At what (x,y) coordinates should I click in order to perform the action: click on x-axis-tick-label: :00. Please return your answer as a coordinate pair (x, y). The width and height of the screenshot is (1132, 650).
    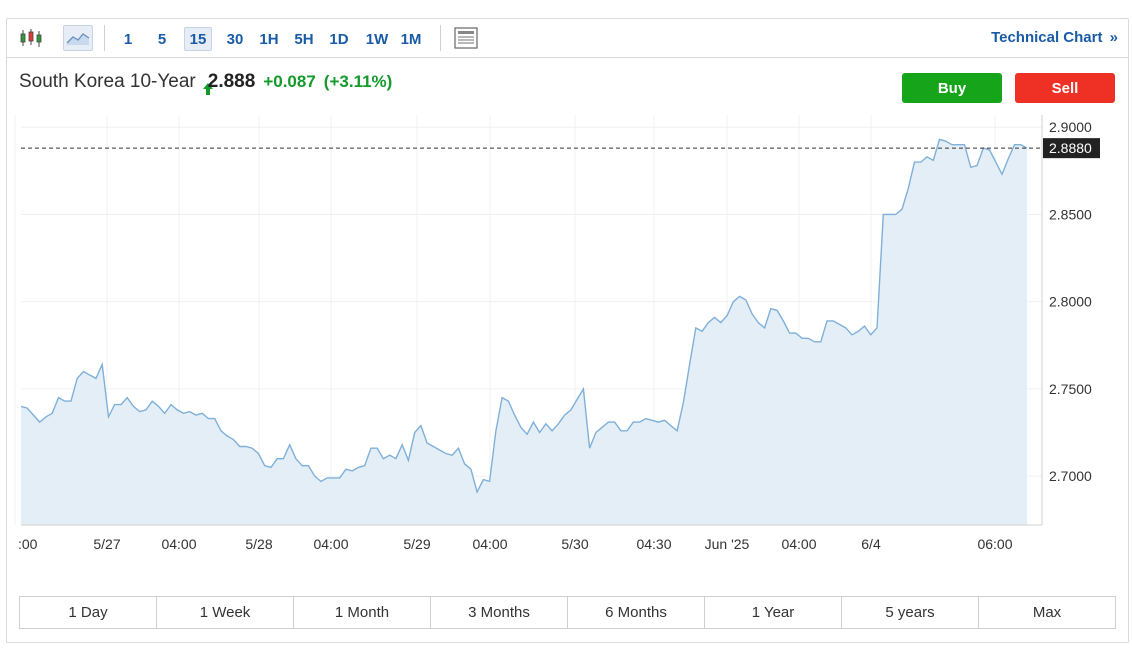
    Looking at the image, I should click on (28, 544).